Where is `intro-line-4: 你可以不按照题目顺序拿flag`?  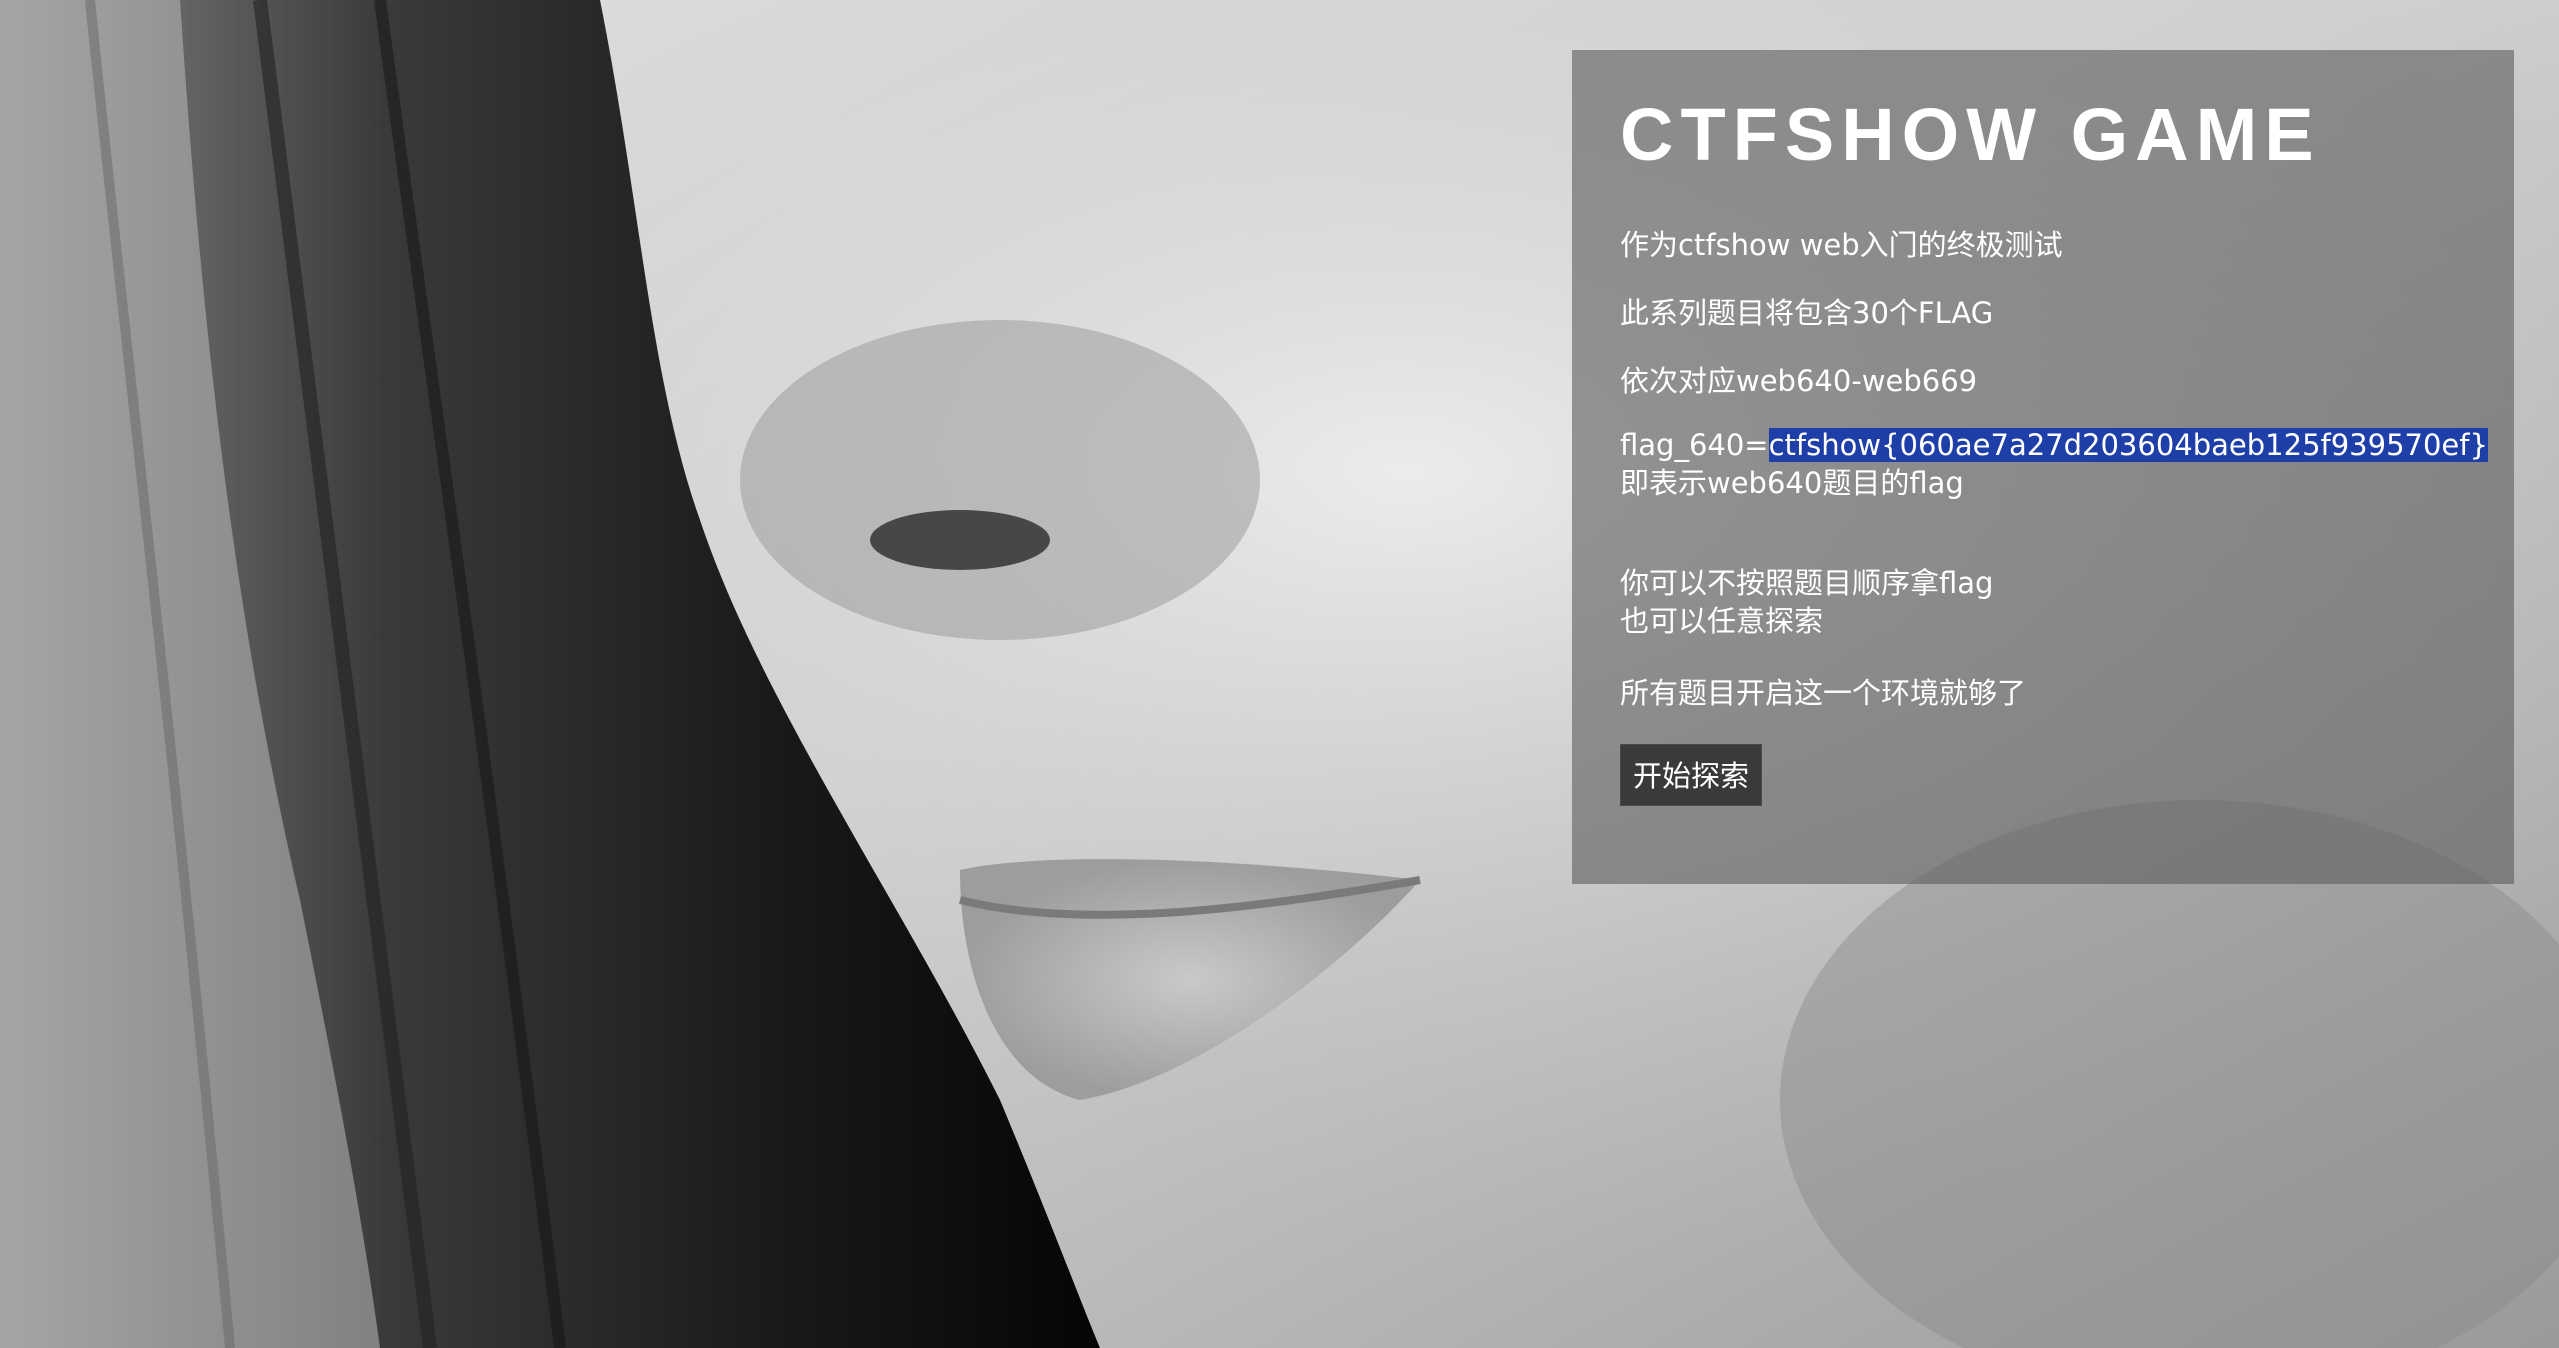 intro-line-4: 你可以不按照题目顺序拿flag is located at coordinates (1807, 583).